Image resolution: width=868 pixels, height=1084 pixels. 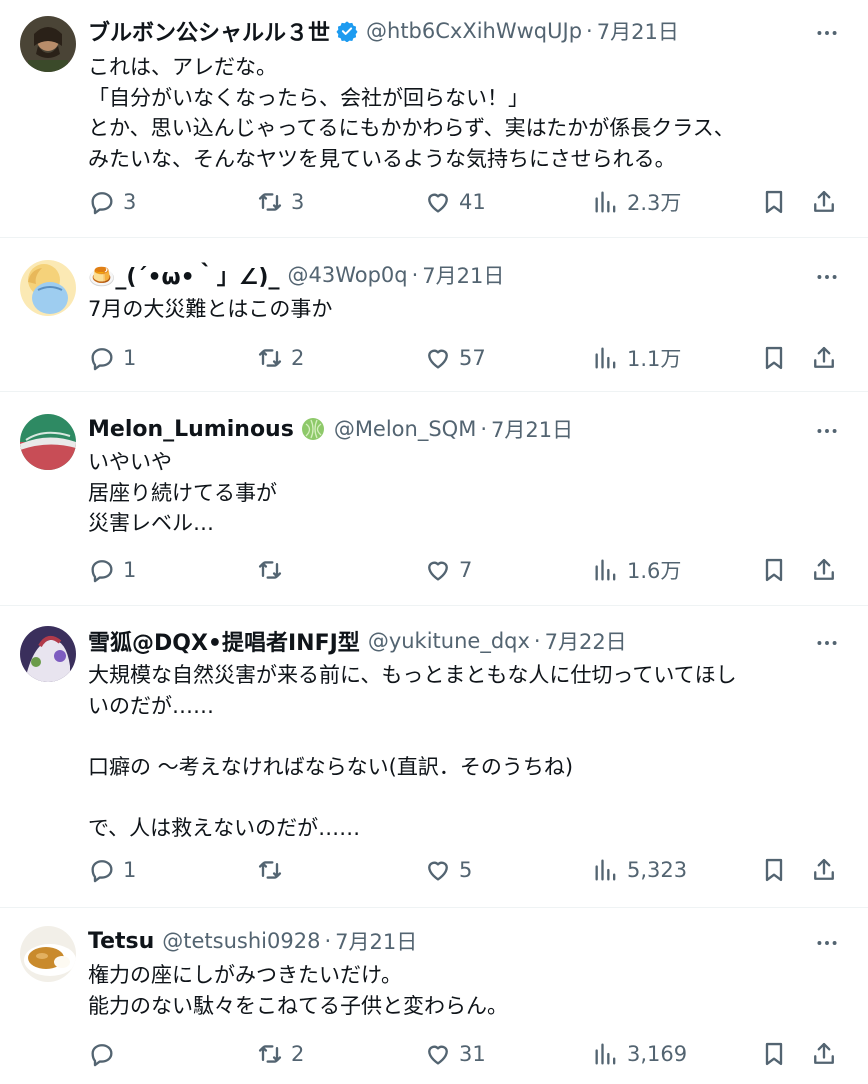 What do you see at coordinates (280, 202) in the screenshot?
I see `repost-button: 3` at bounding box center [280, 202].